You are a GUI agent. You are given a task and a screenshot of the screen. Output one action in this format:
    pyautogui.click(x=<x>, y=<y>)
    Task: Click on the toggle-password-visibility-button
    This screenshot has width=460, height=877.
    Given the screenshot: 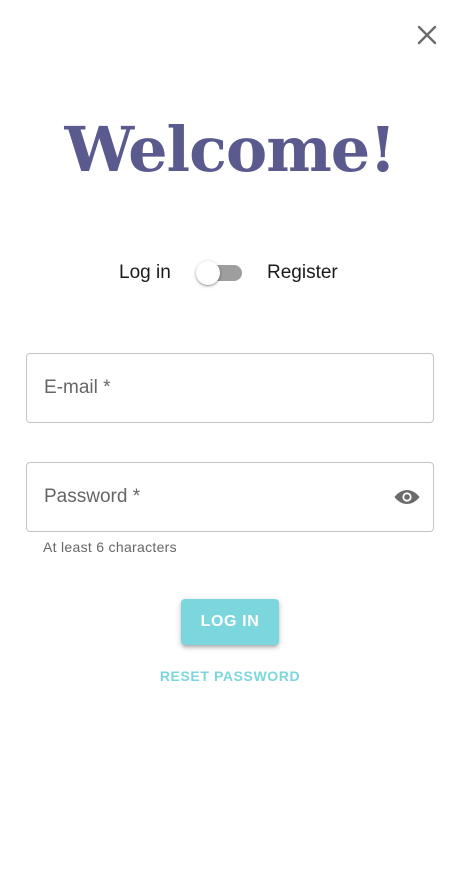 What is the action you would take?
    pyautogui.click(x=407, y=497)
    